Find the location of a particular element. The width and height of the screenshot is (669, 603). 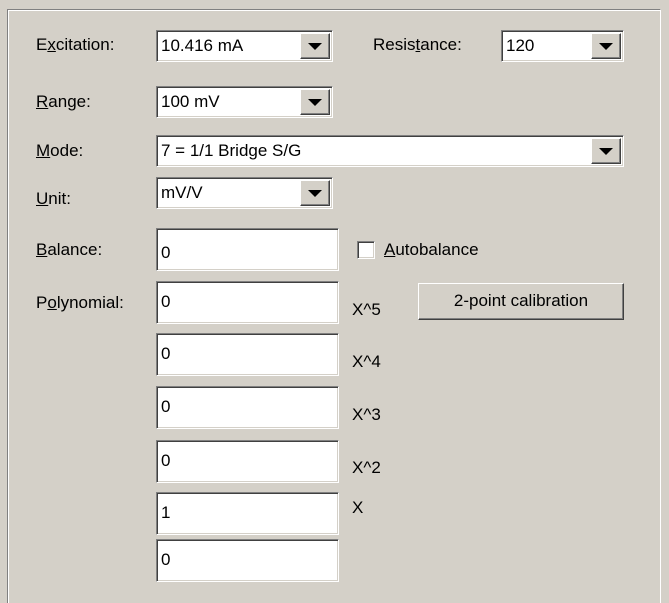

resistance-select: 120 is located at coordinates (562, 46).